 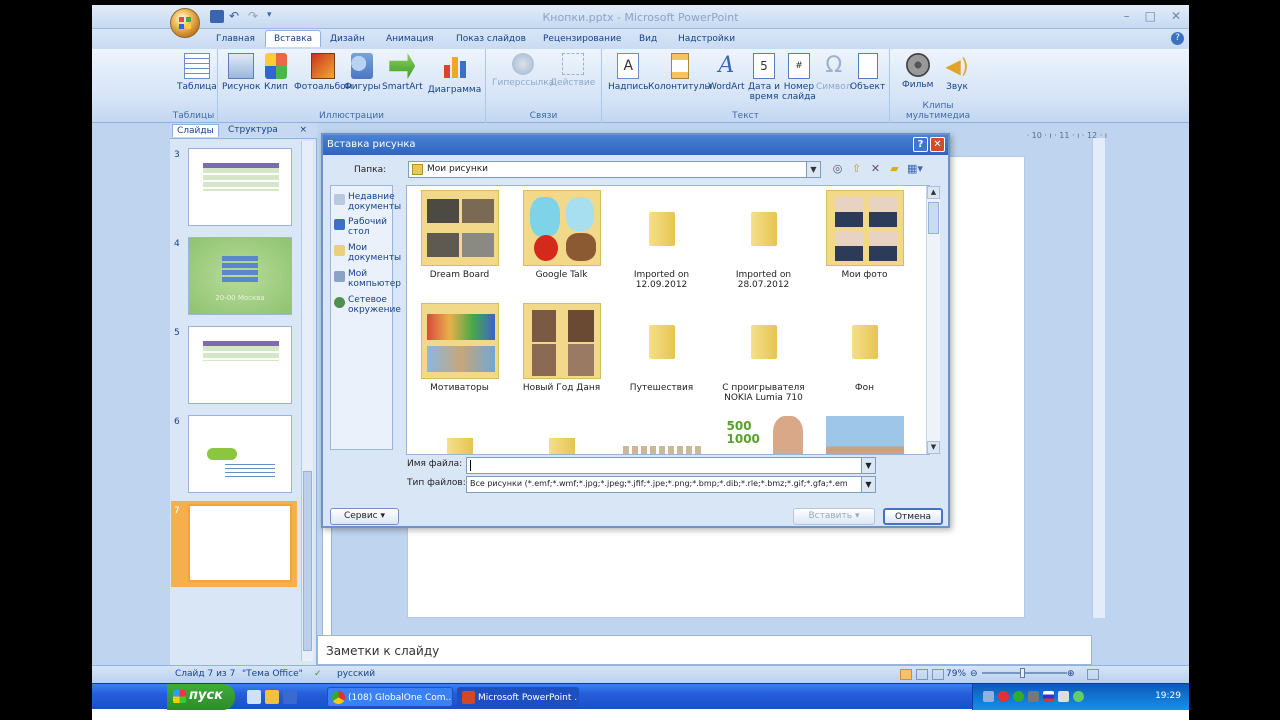 I want to click on header-footer-button: Колонтитулы, so click(x=680, y=72).